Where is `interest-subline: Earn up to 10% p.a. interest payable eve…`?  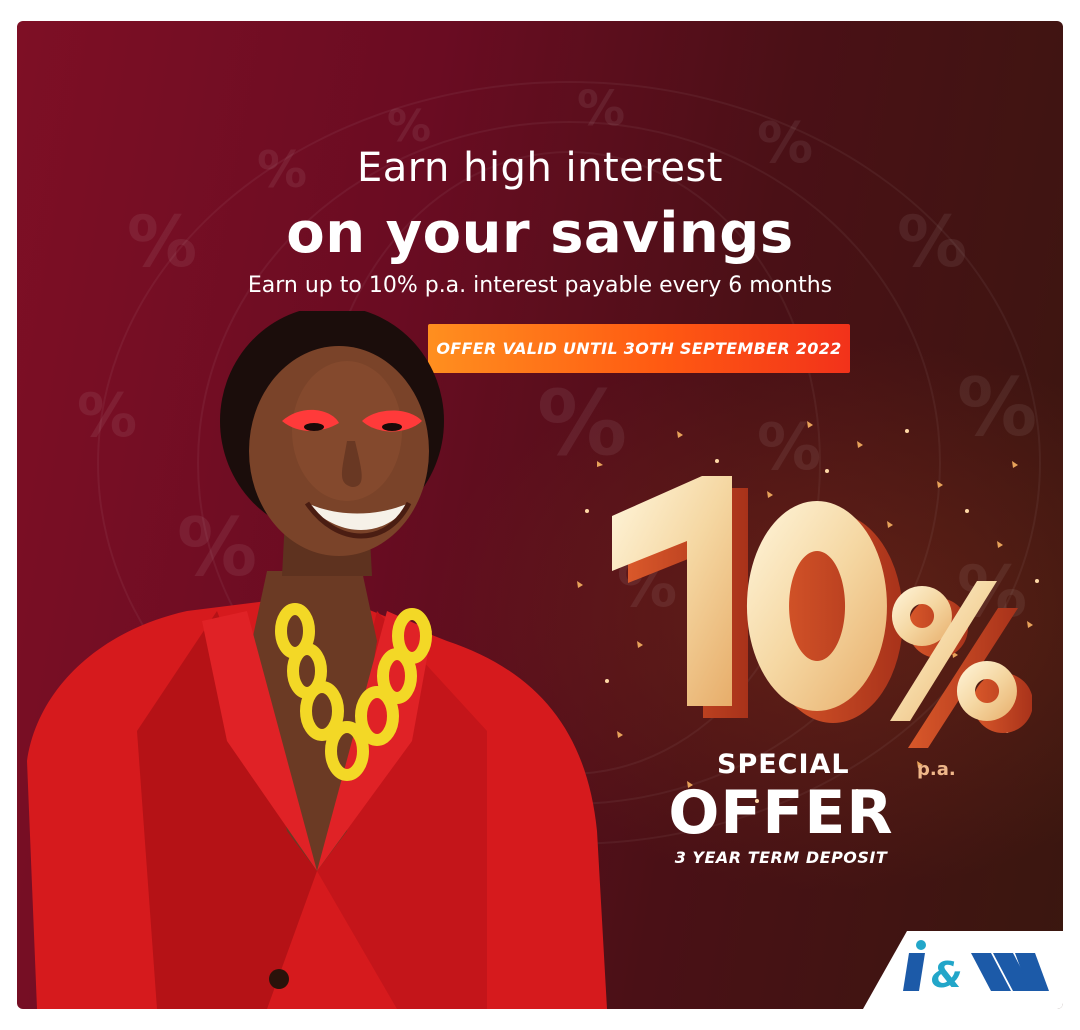 interest-subline: Earn up to 10% p.a. interest payable eve… is located at coordinates (540, 285).